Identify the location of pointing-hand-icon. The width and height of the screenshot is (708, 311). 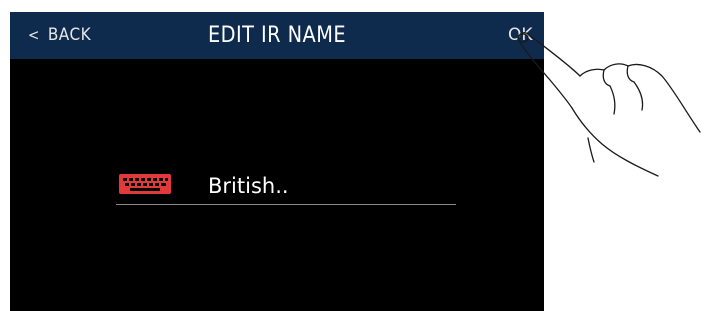
(609, 104).